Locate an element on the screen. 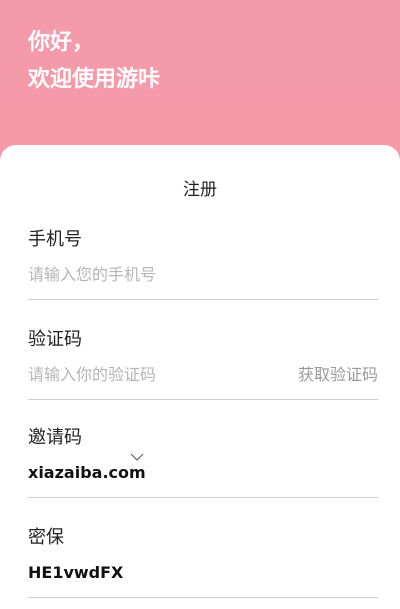 This screenshot has width=400, height=609. greeting-line-2: 欢迎使用游咔 is located at coordinates (94, 79).